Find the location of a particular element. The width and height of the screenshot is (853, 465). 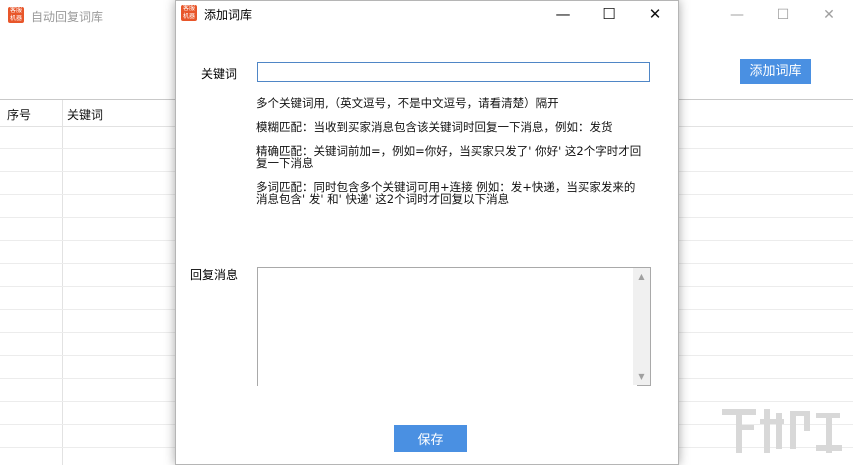

dialog-close-button: ✕ is located at coordinates (655, 14).